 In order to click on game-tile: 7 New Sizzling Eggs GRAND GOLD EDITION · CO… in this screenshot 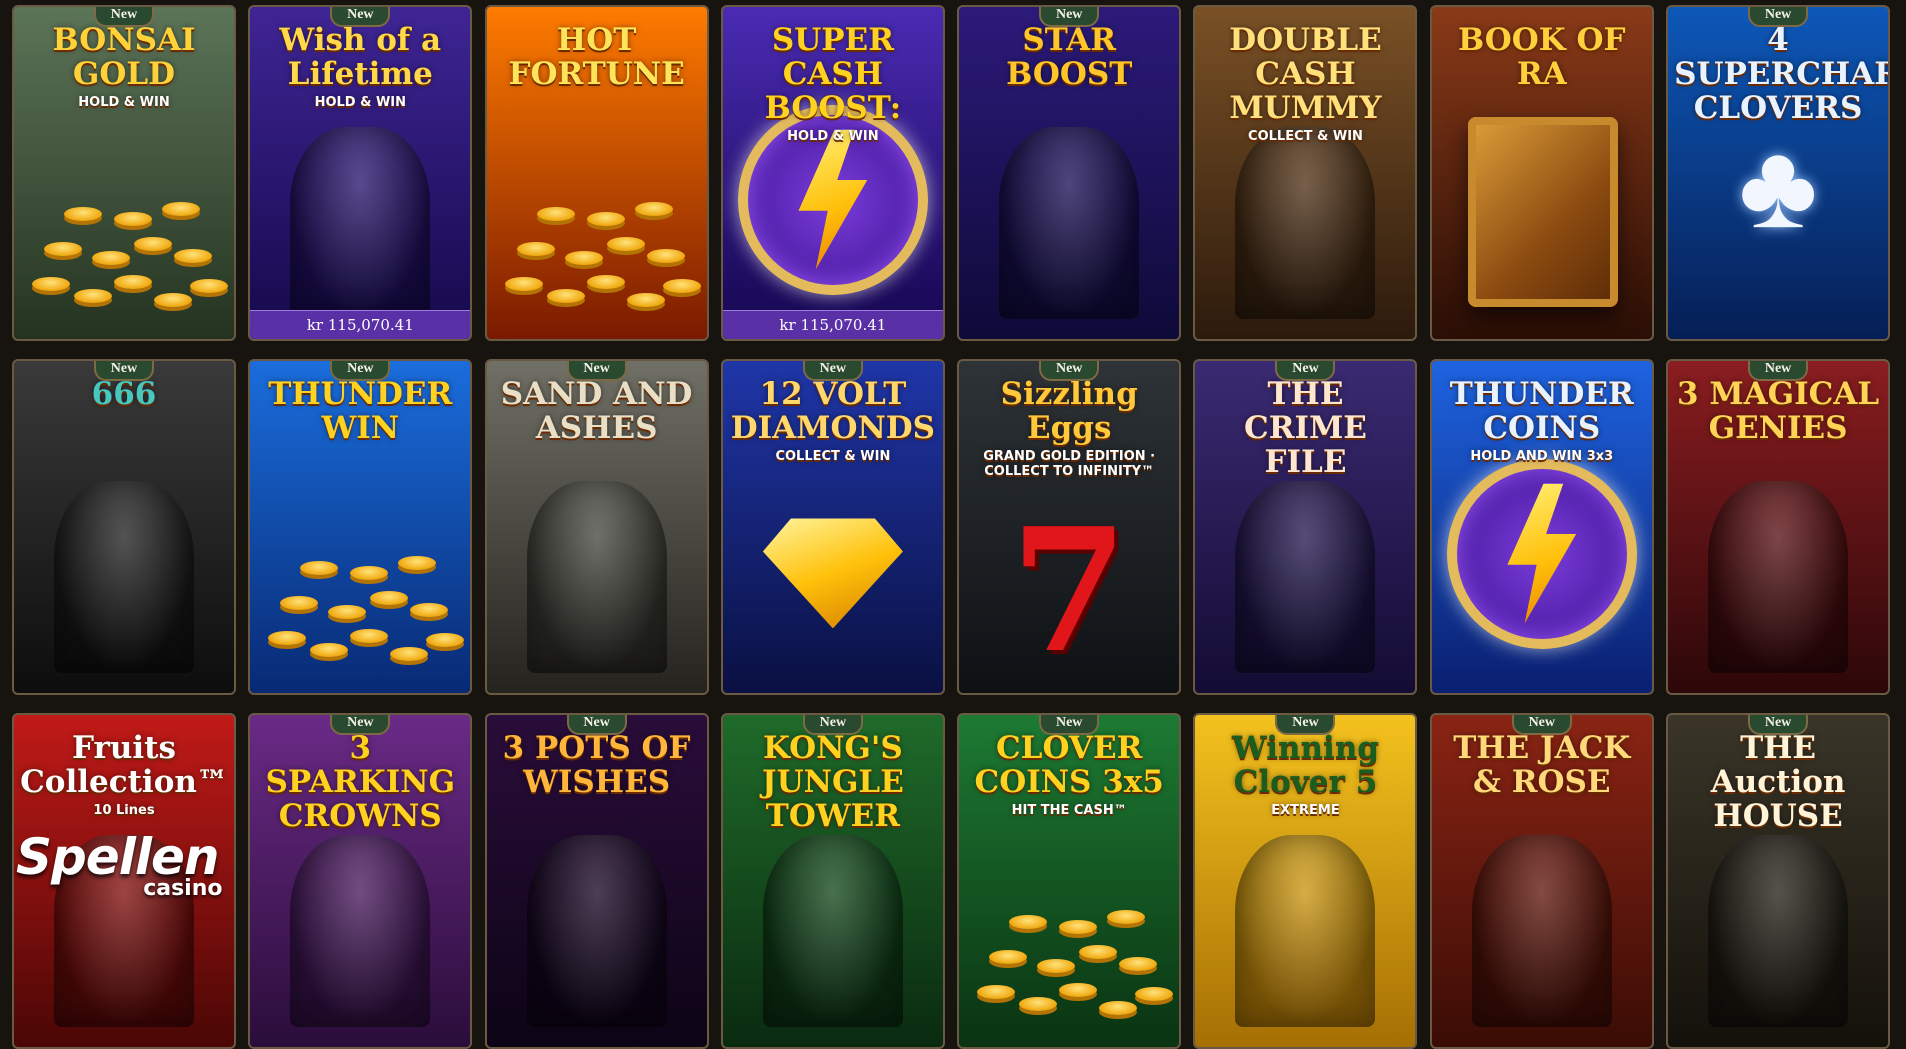, I will do `click(1069, 527)`.